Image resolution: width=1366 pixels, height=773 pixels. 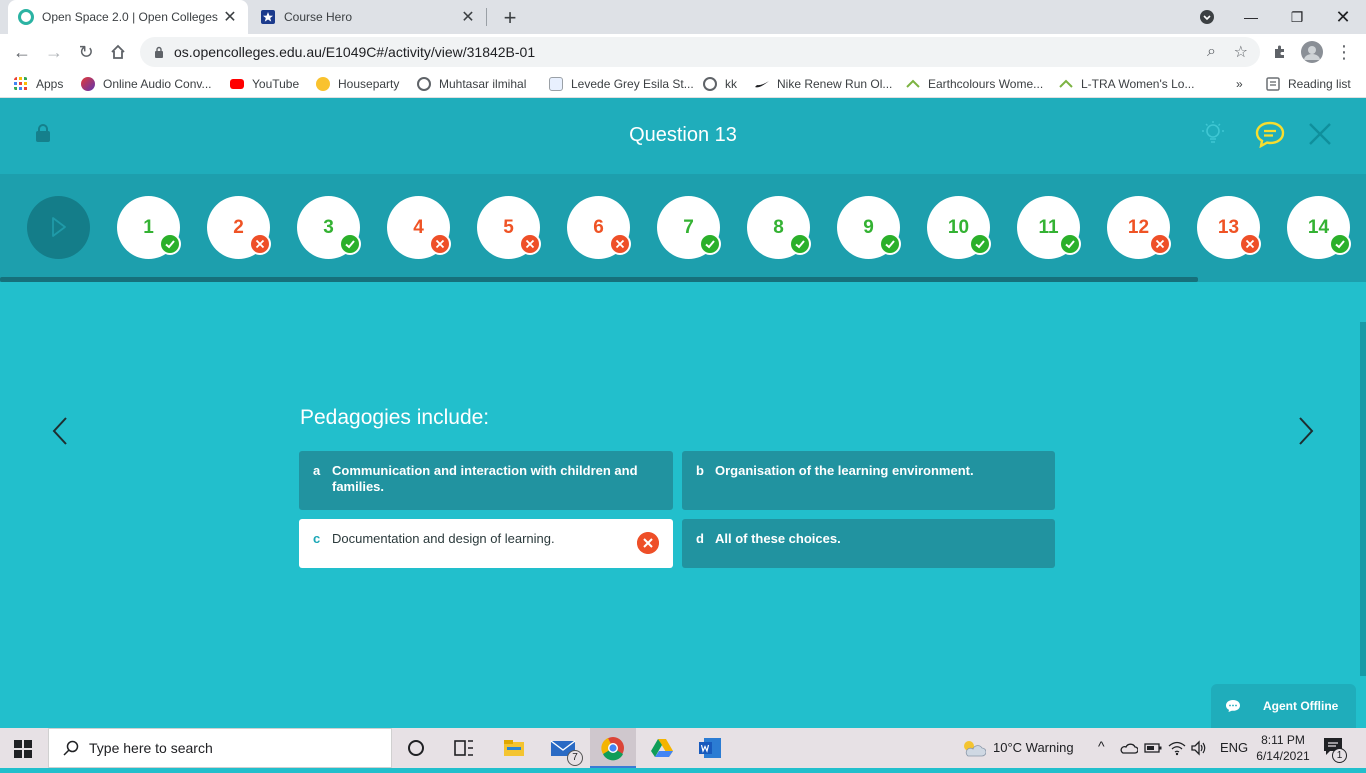 I want to click on system-clock: 8:11 PM 6/14/2021, so click(x=1283, y=748).